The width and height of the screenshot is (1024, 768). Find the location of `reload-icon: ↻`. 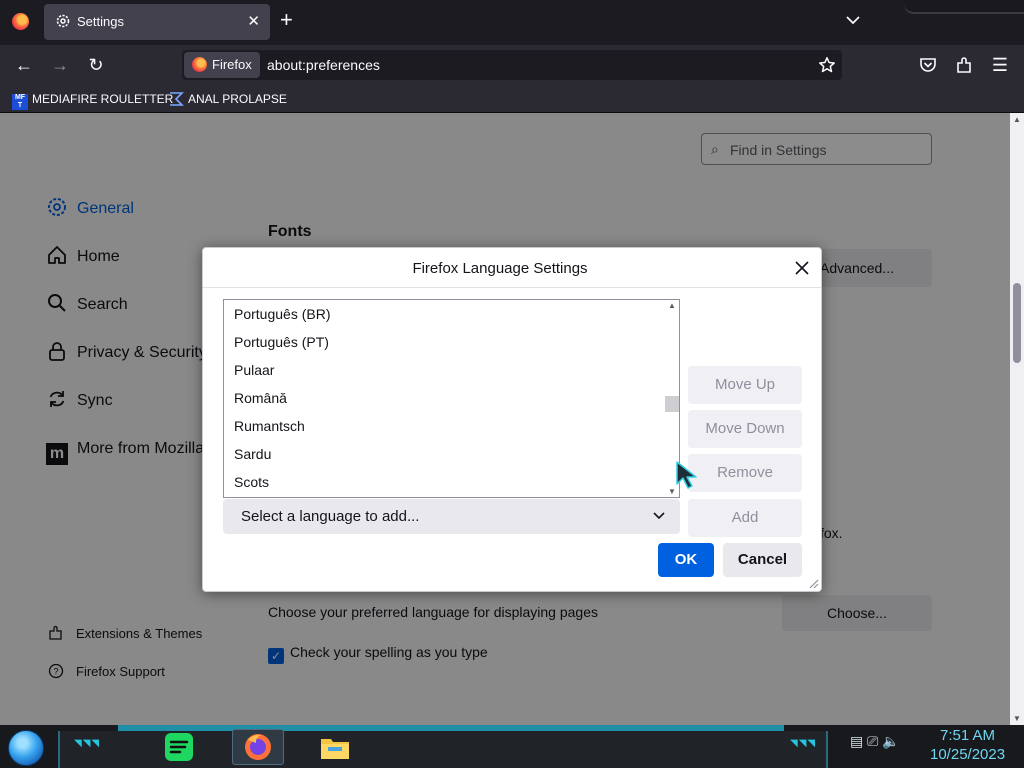

reload-icon: ↻ is located at coordinates (96, 65).